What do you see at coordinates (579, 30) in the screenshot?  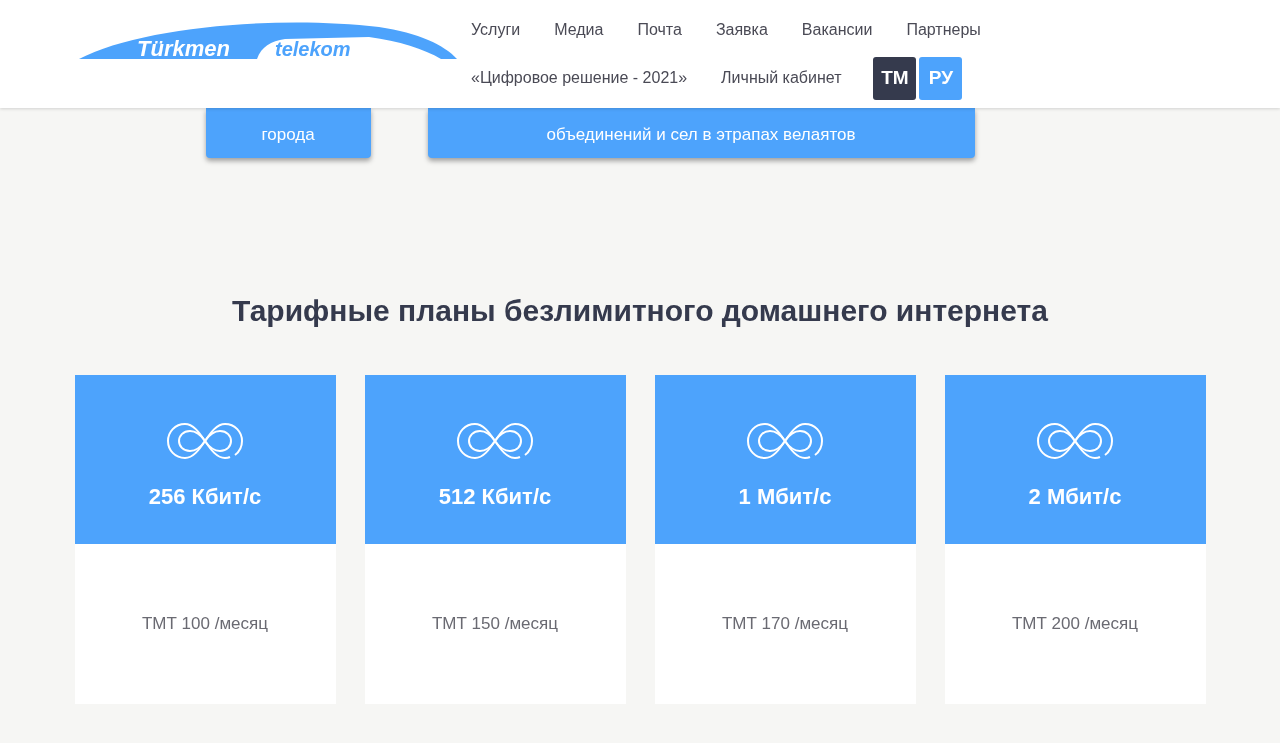 I see `nav-link: Медиа` at bounding box center [579, 30].